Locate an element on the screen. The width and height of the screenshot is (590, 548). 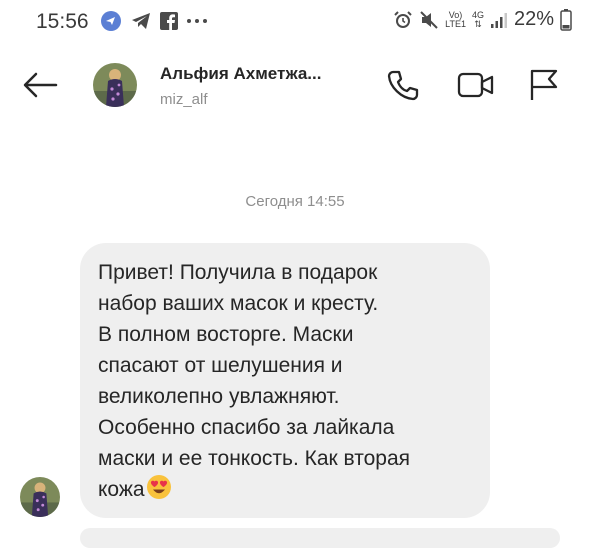
telegram-icon is located at coordinates (141, 21).